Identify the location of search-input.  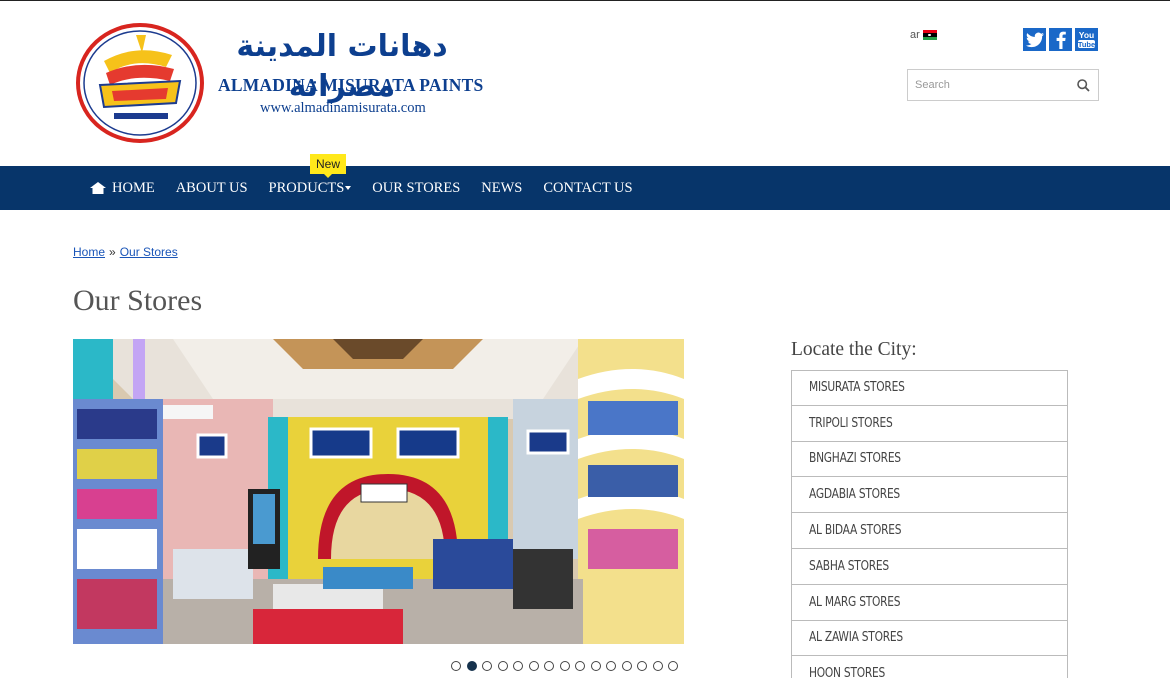
(988, 85).